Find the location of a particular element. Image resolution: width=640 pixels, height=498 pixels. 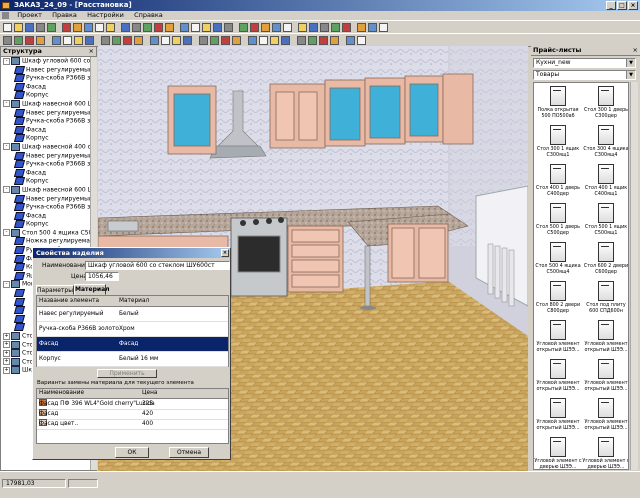

measure-icon is located at coordinates (263, 40).